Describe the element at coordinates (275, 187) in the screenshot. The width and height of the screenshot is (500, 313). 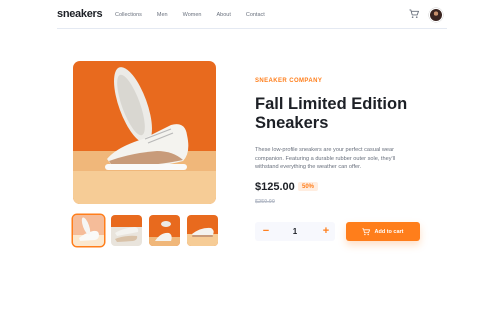
I see `current-price: $125.00` at that location.